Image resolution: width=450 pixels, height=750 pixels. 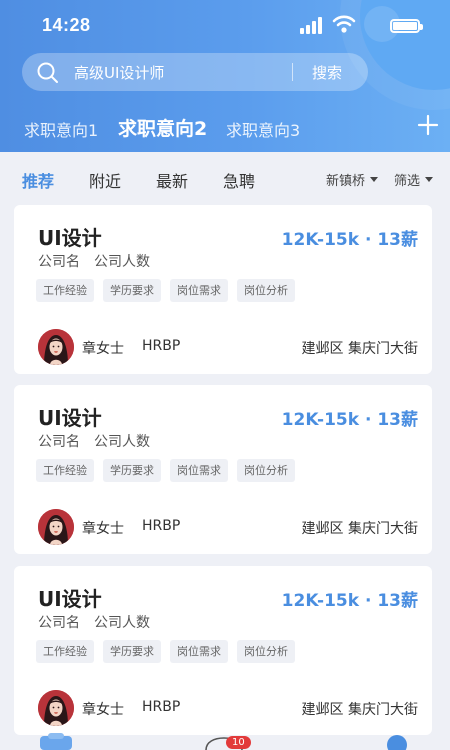 What do you see at coordinates (172, 180) in the screenshot?
I see `filter-tab-latest: 最新` at bounding box center [172, 180].